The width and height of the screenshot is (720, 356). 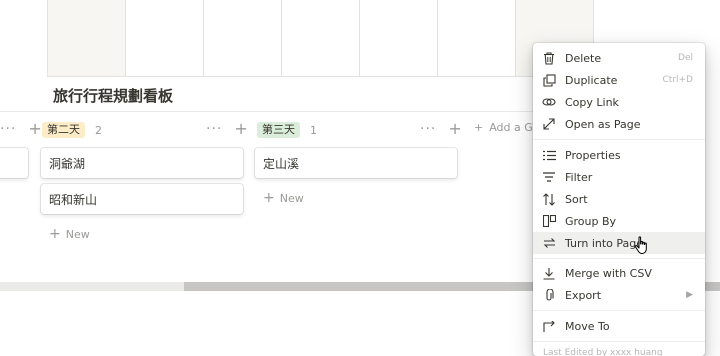 I want to click on group-icon, so click(x=549, y=221).